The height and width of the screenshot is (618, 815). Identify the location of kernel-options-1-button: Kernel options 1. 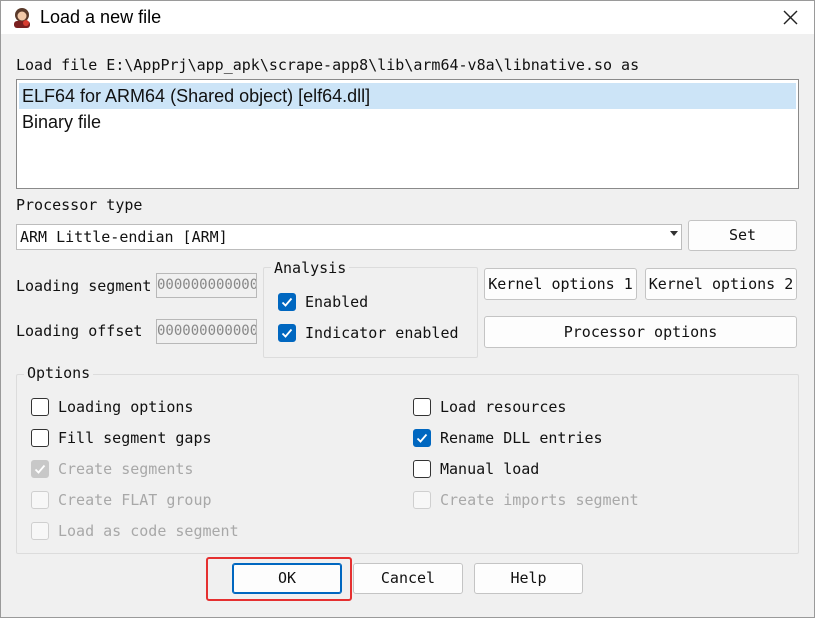
(560, 284).